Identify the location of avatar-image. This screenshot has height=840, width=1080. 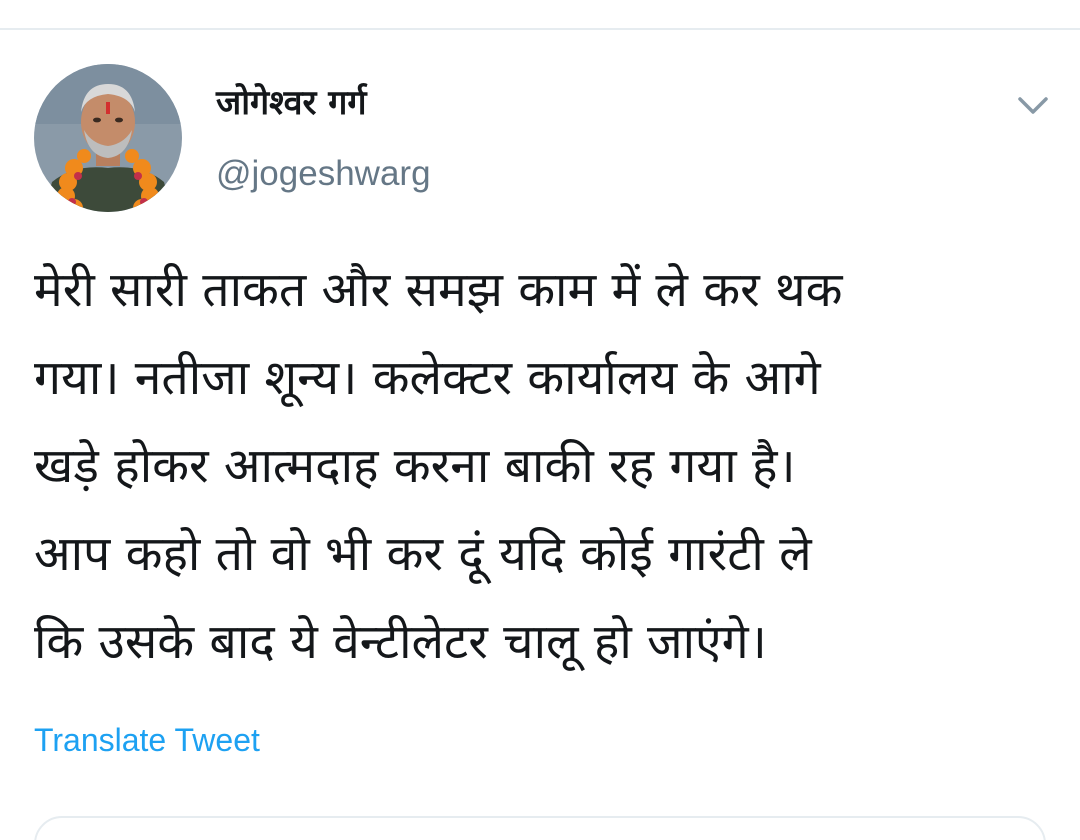
(108, 138).